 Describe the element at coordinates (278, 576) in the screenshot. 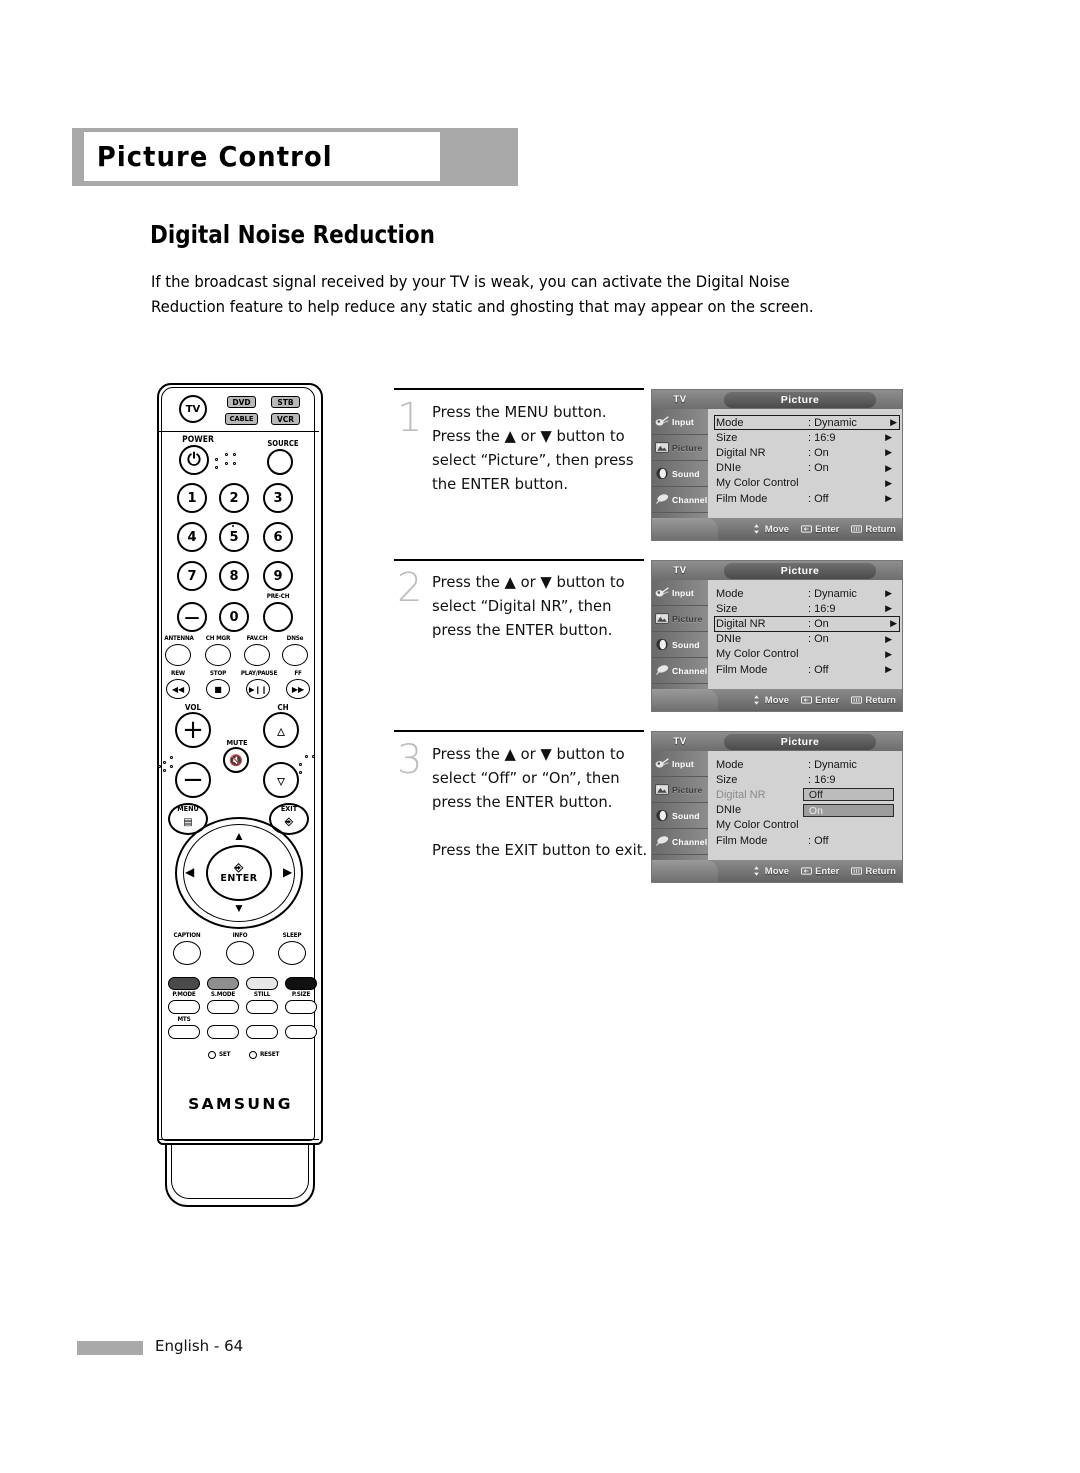

I see `remote-button-9: 9` at that location.